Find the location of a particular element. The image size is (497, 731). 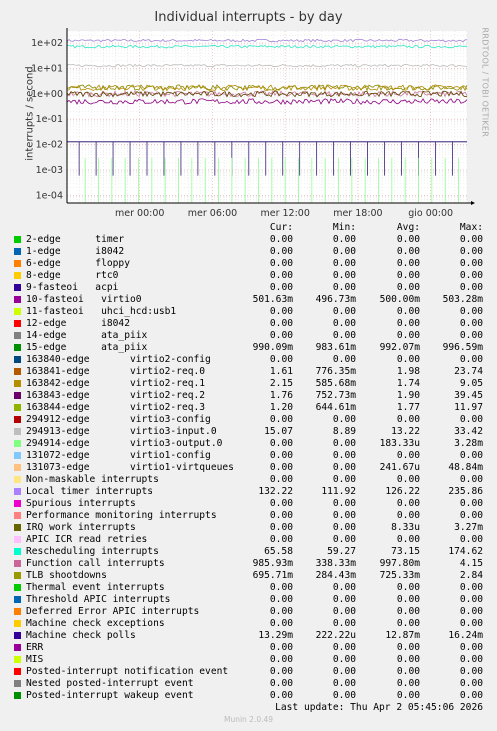

legend-row: MIS 0.00 0.00 0.00 0.00 is located at coordinates (248, 660).